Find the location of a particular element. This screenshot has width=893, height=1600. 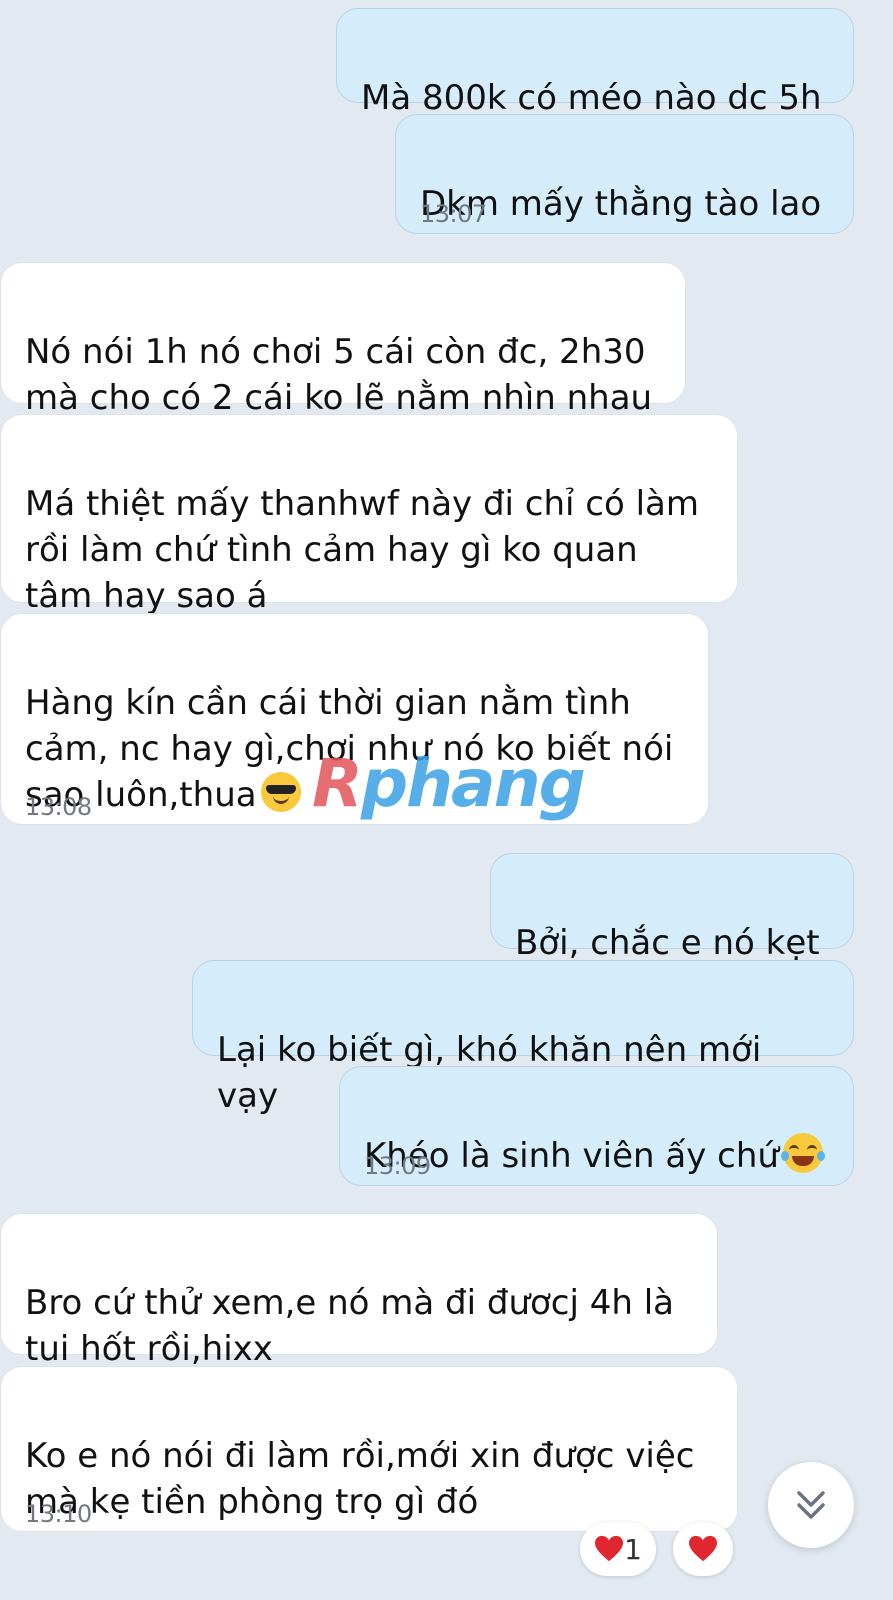

message-bubble-outgoing: Khéo là sinh viên ấy chứ 13:09 is located at coordinates (596, 1126).